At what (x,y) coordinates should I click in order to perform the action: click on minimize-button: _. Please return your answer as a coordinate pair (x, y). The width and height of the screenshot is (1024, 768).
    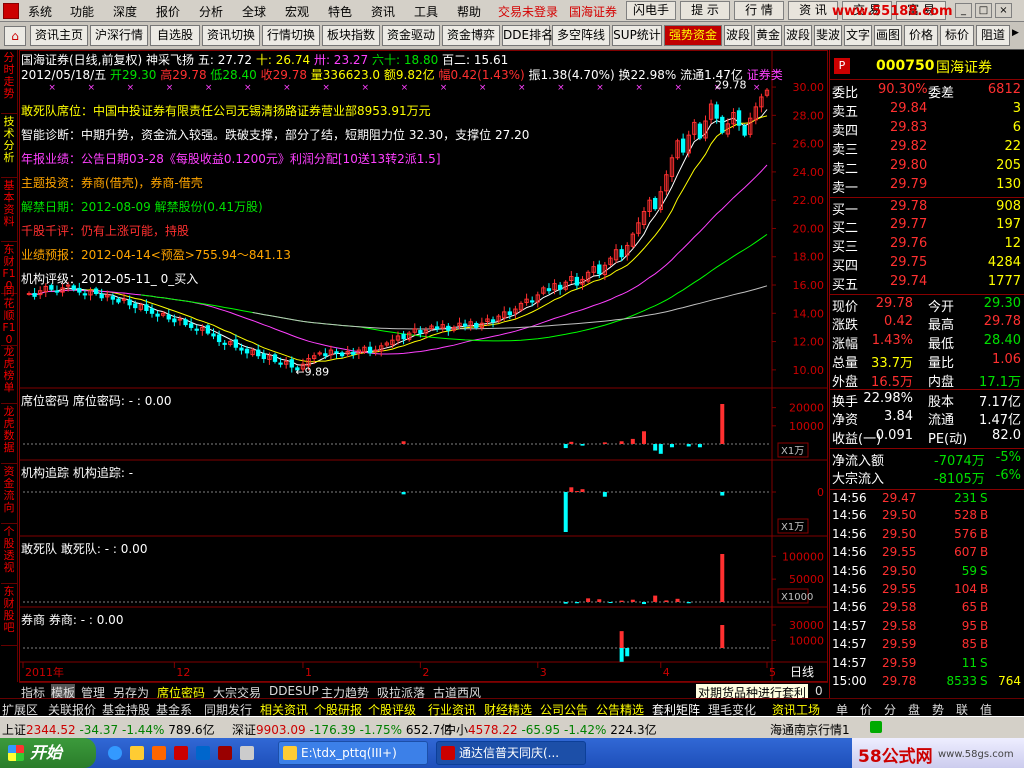
    Looking at the image, I should click on (963, 10).